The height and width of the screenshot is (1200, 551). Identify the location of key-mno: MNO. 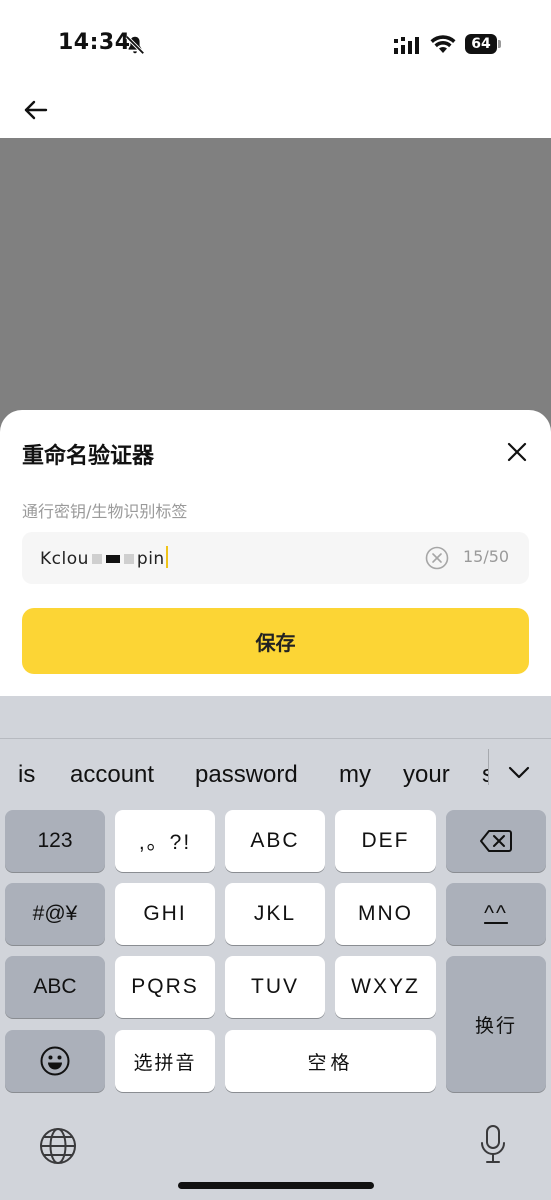
(385, 914).